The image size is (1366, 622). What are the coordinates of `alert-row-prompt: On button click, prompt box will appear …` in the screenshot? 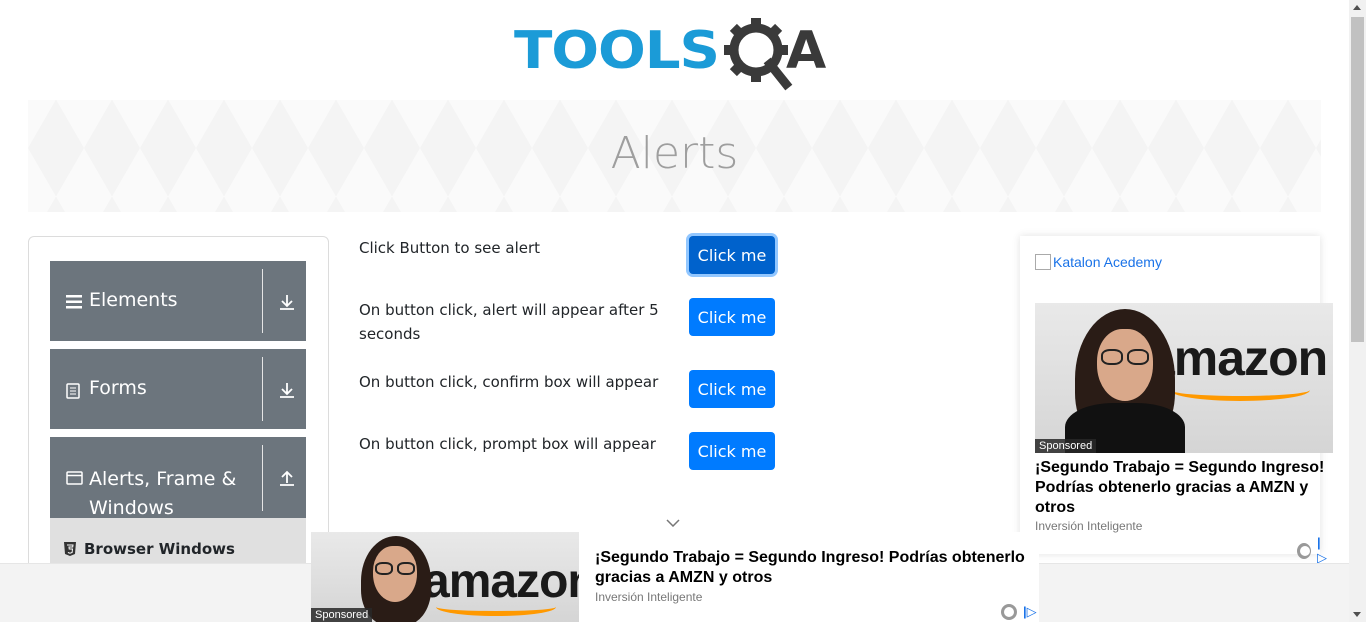 It's located at (569, 452).